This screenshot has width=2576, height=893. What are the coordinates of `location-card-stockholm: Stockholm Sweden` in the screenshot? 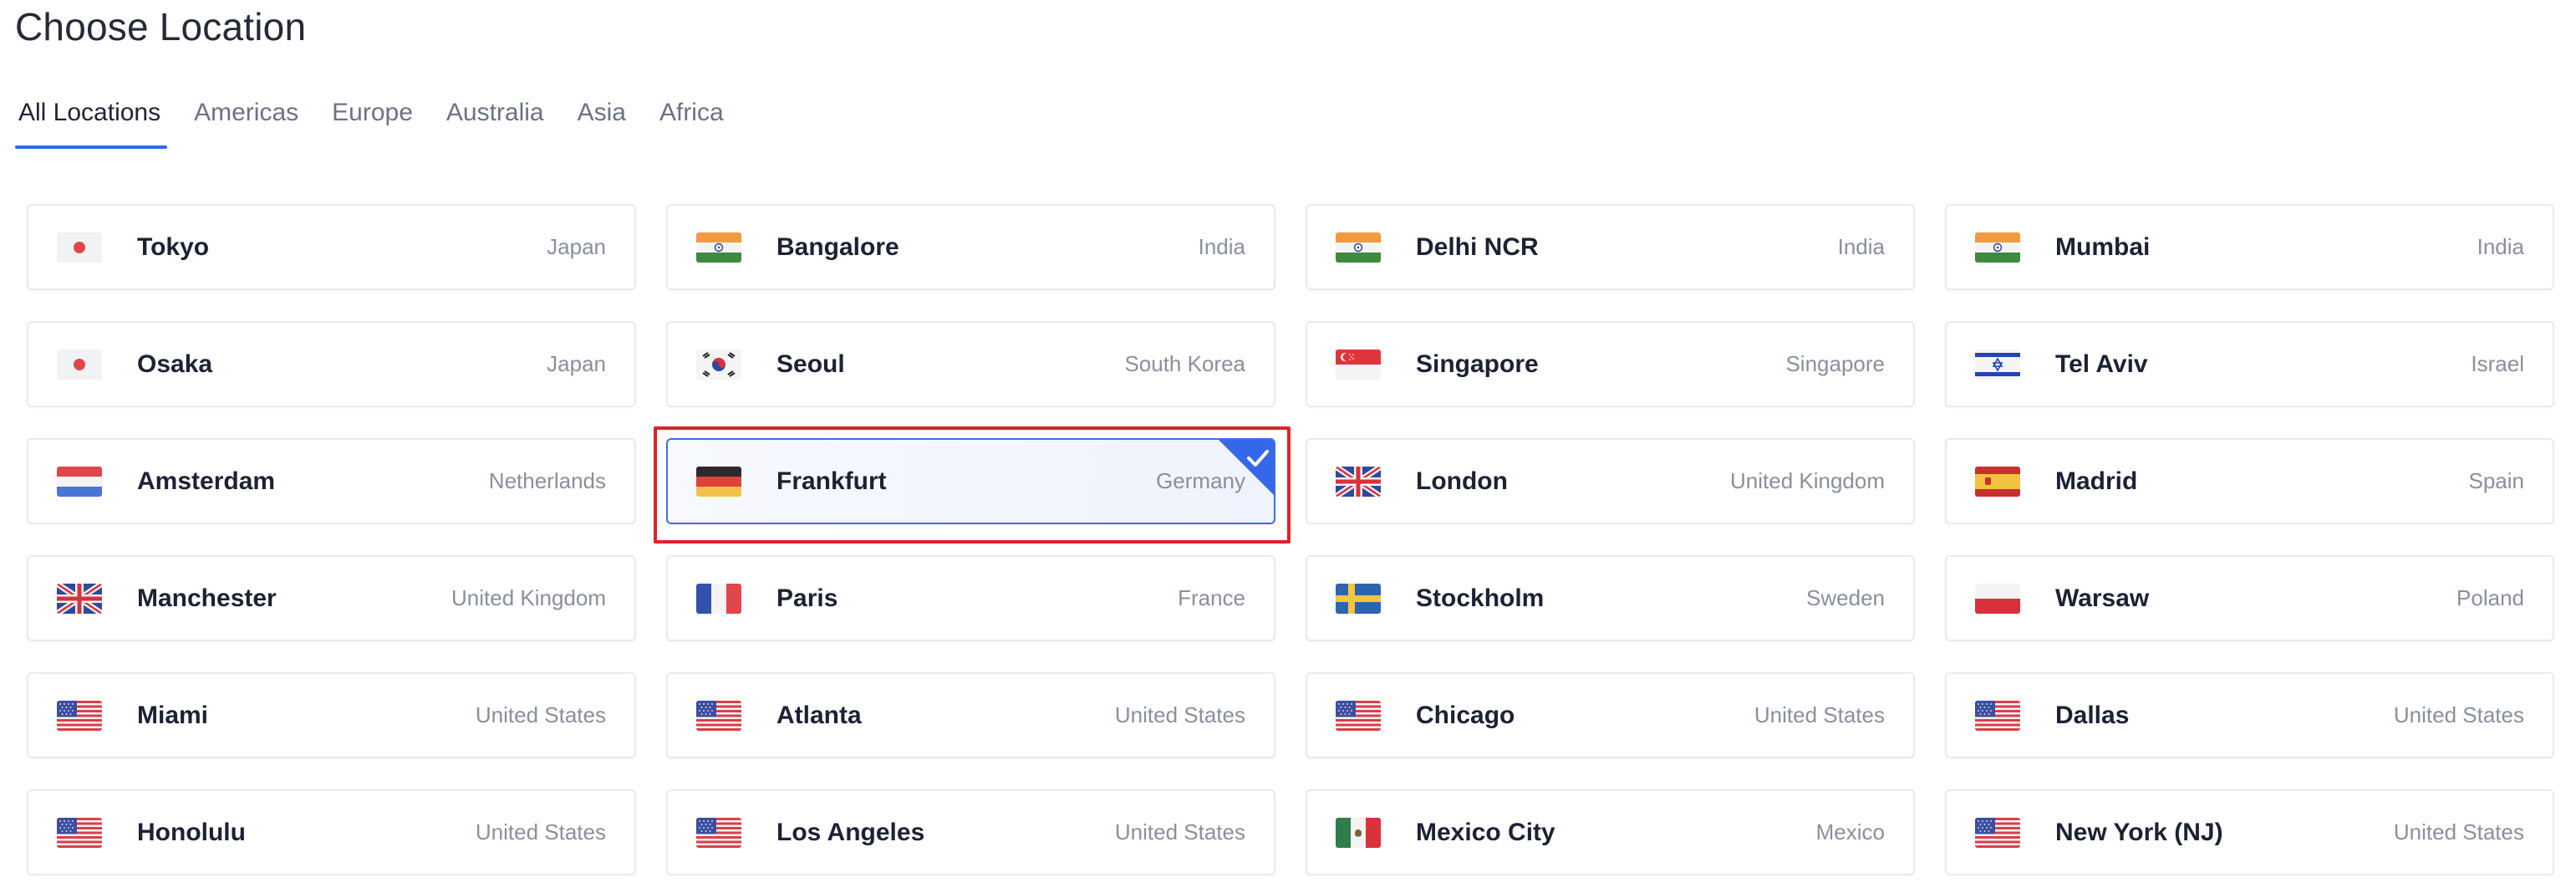 It's located at (1610, 598).